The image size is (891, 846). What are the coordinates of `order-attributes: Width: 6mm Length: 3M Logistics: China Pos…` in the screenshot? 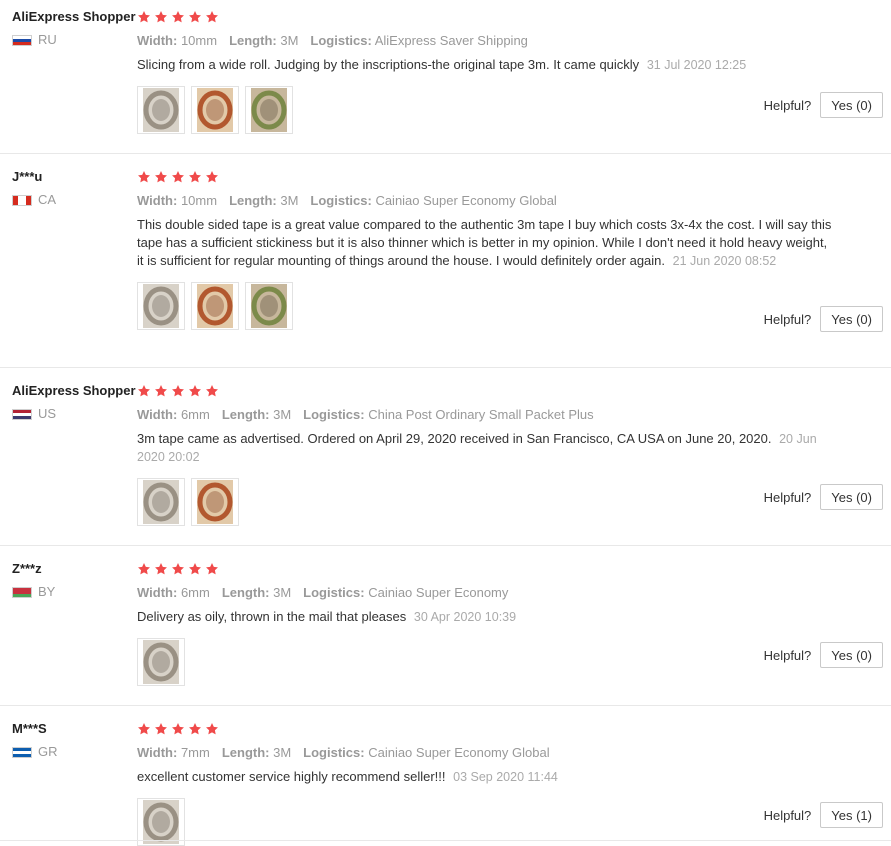 It's located at (503, 414).